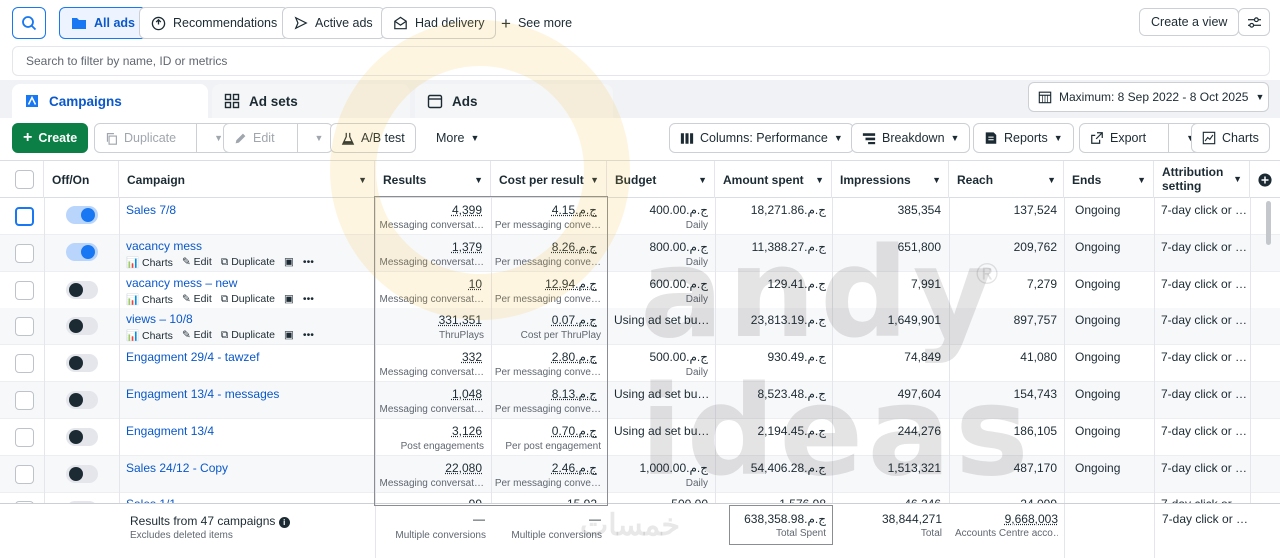 This screenshot has height=558, width=1280. I want to click on charts-button: Charts, so click(1230, 138).